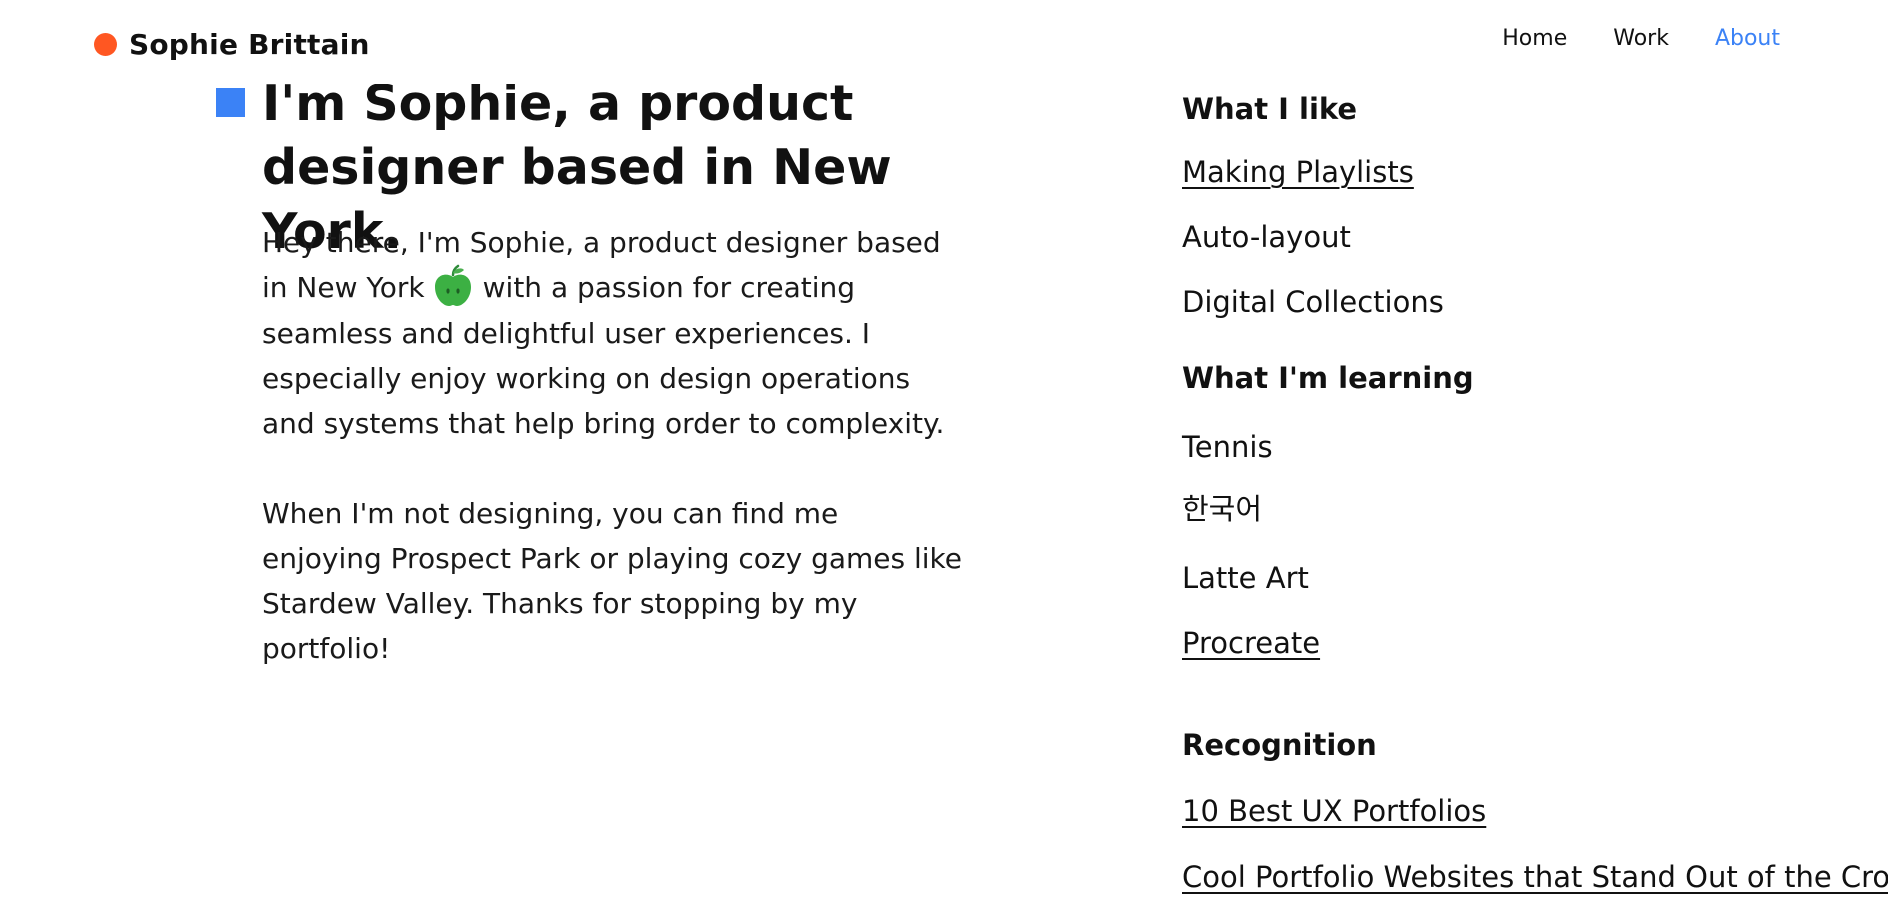 The image size is (1888, 920). I want to click on learning-item-tennis: Tennis, so click(1227, 447).